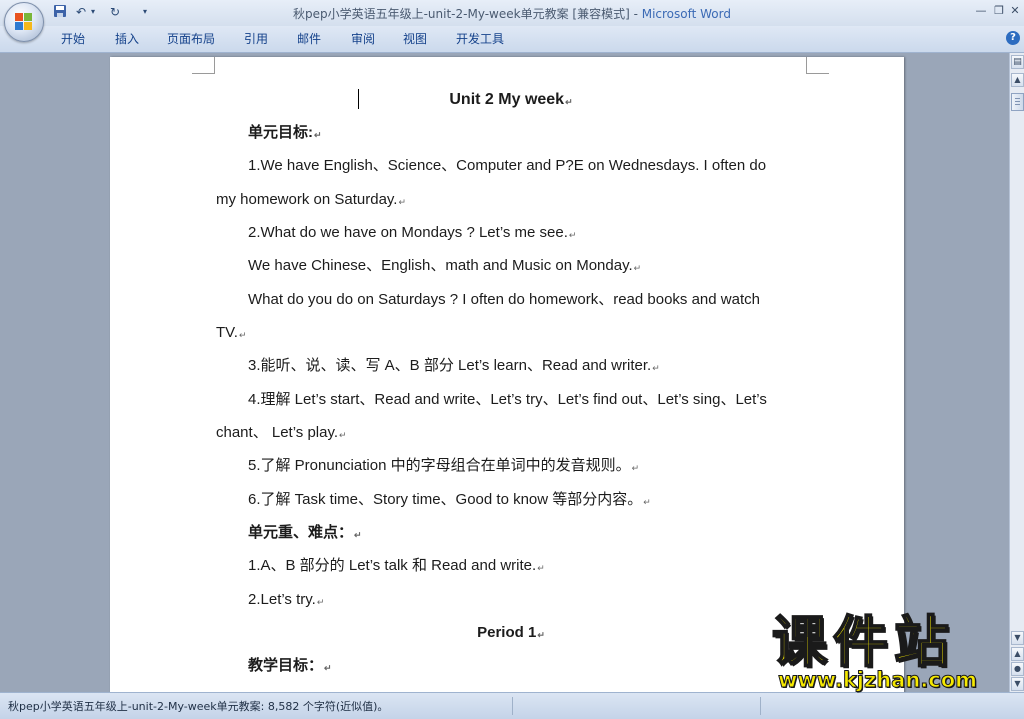 This screenshot has width=1024, height=719. What do you see at coordinates (1017, 654) in the screenshot?
I see `previous-page-icon: ▲` at bounding box center [1017, 654].